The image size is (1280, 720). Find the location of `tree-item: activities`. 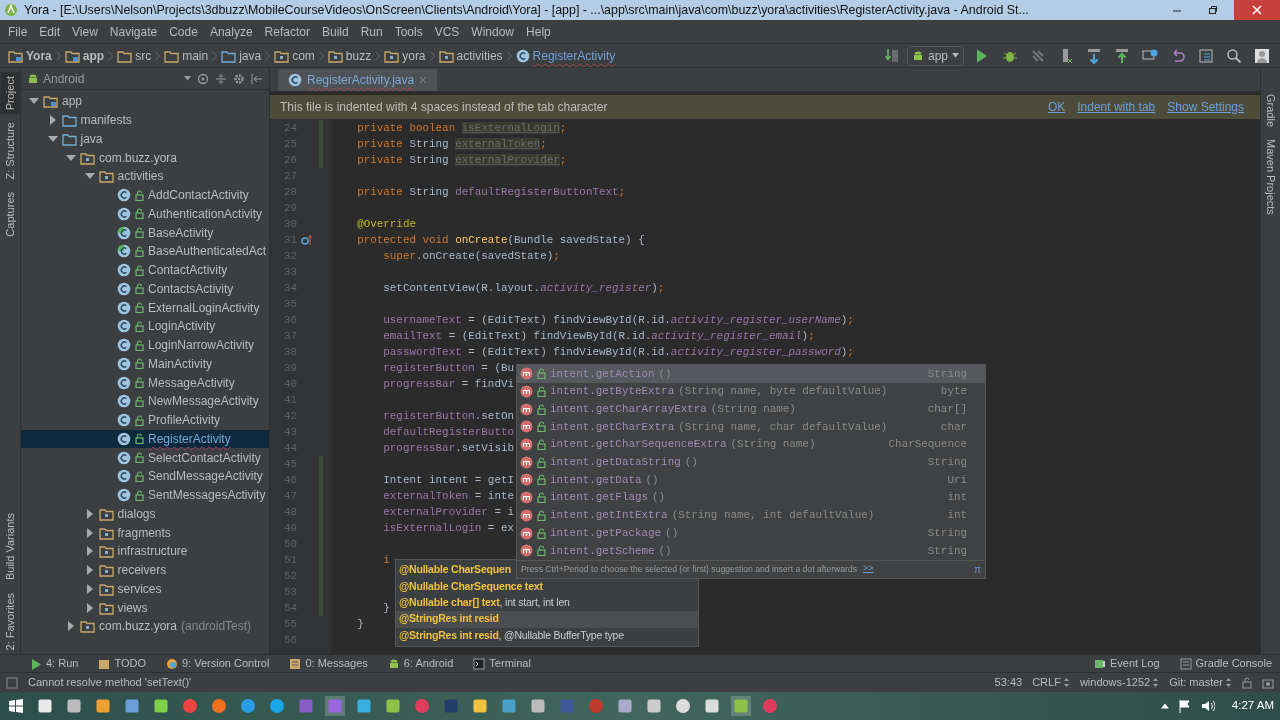

tree-item: activities is located at coordinates (145, 176).